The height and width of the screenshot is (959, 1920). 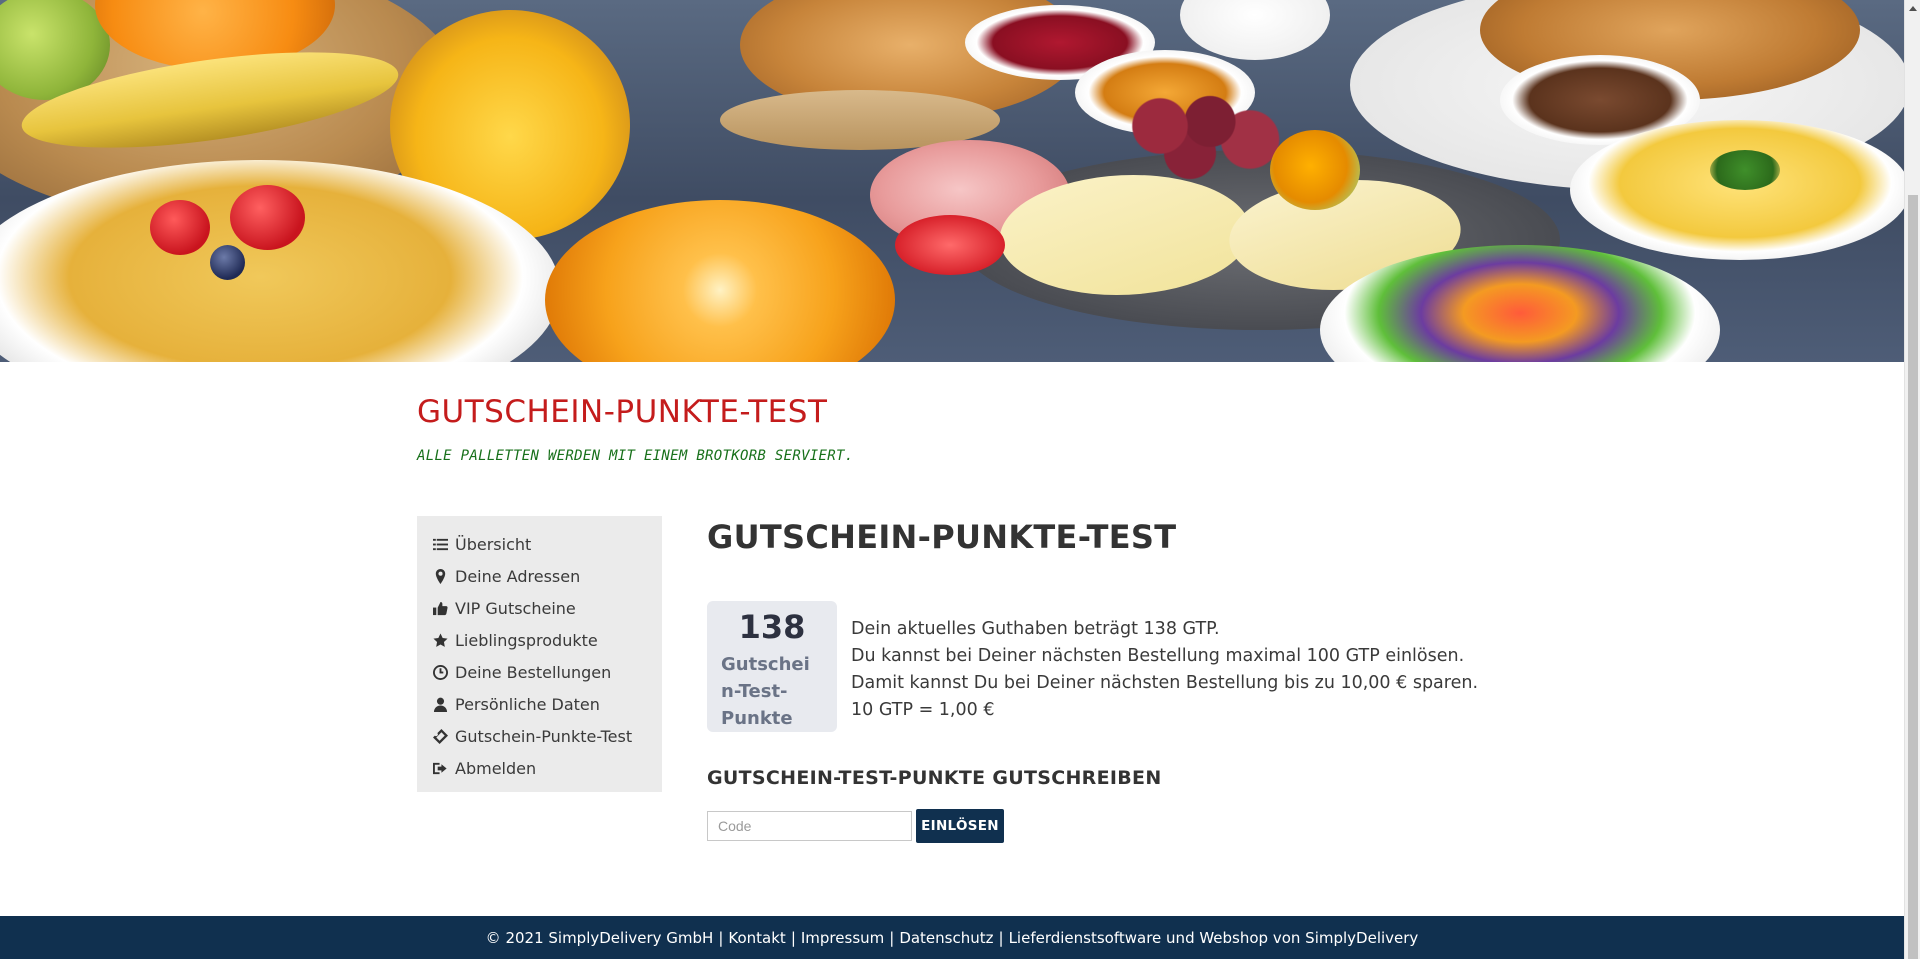 I want to click on scrollbar-thumb, so click(x=1913, y=577).